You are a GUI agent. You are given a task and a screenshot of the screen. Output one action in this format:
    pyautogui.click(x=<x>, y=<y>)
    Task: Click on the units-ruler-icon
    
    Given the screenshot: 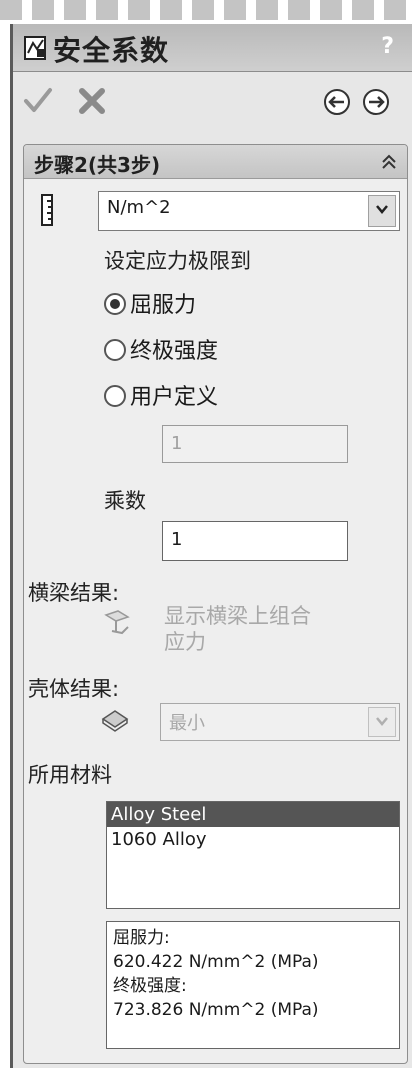 What is the action you would take?
    pyautogui.click(x=48, y=212)
    